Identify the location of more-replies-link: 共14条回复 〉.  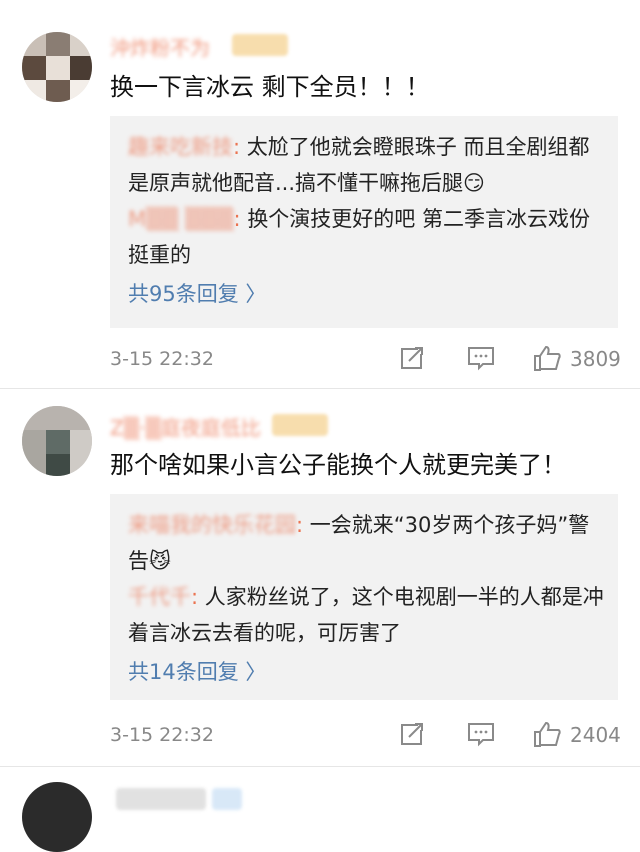
(364, 672).